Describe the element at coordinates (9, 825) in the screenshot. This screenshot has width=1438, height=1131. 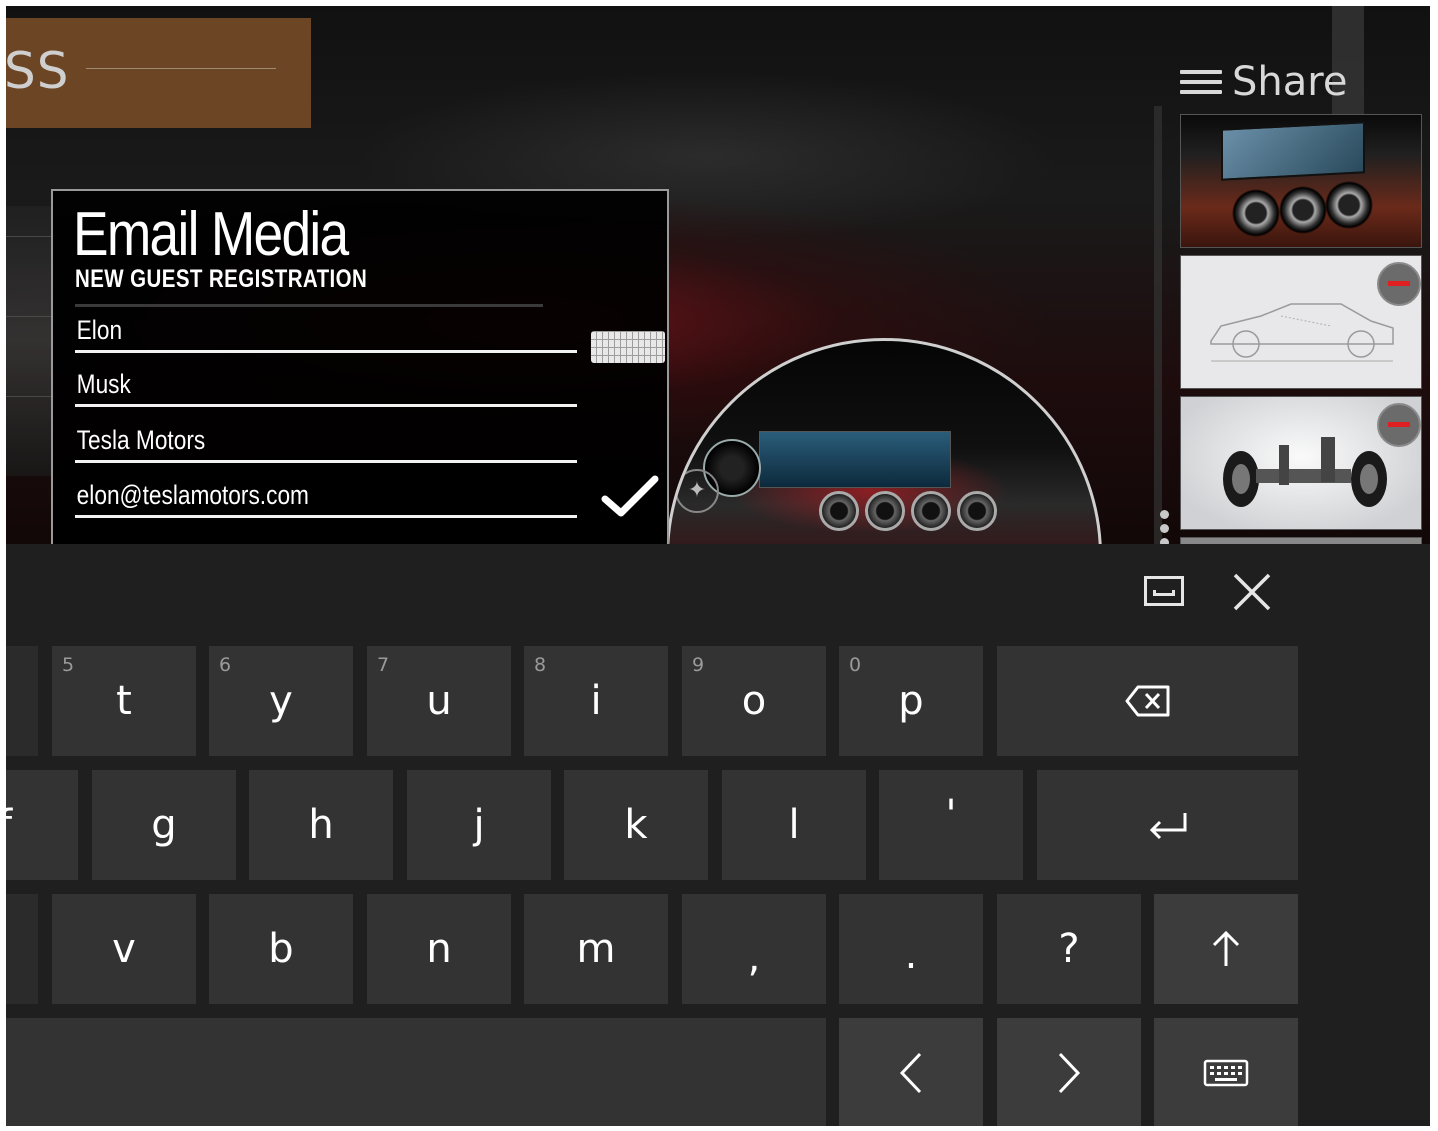
I see `key-label: f` at that location.